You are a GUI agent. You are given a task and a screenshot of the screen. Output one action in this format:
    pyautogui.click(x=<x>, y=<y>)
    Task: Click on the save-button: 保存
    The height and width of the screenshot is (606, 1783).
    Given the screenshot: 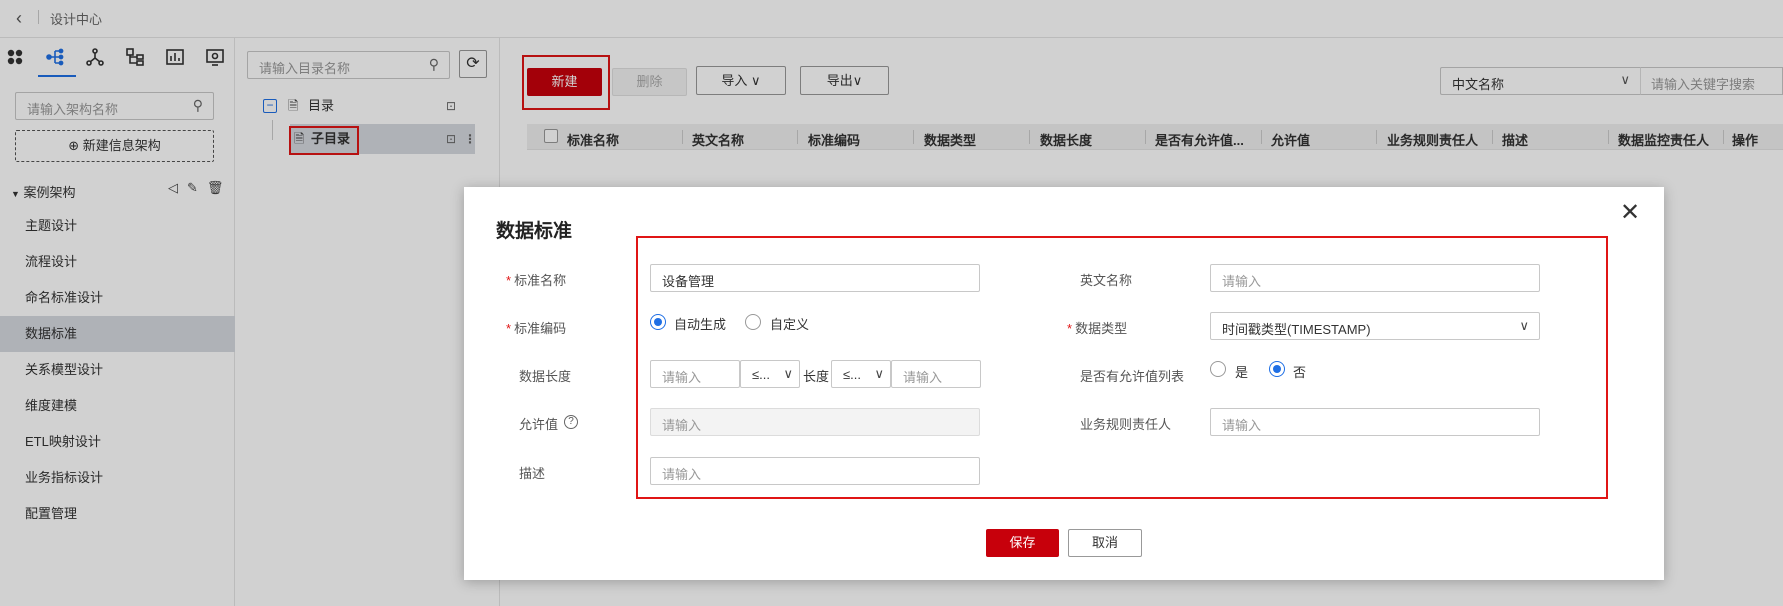 What is the action you would take?
    pyautogui.click(x=1022, y=543)
    